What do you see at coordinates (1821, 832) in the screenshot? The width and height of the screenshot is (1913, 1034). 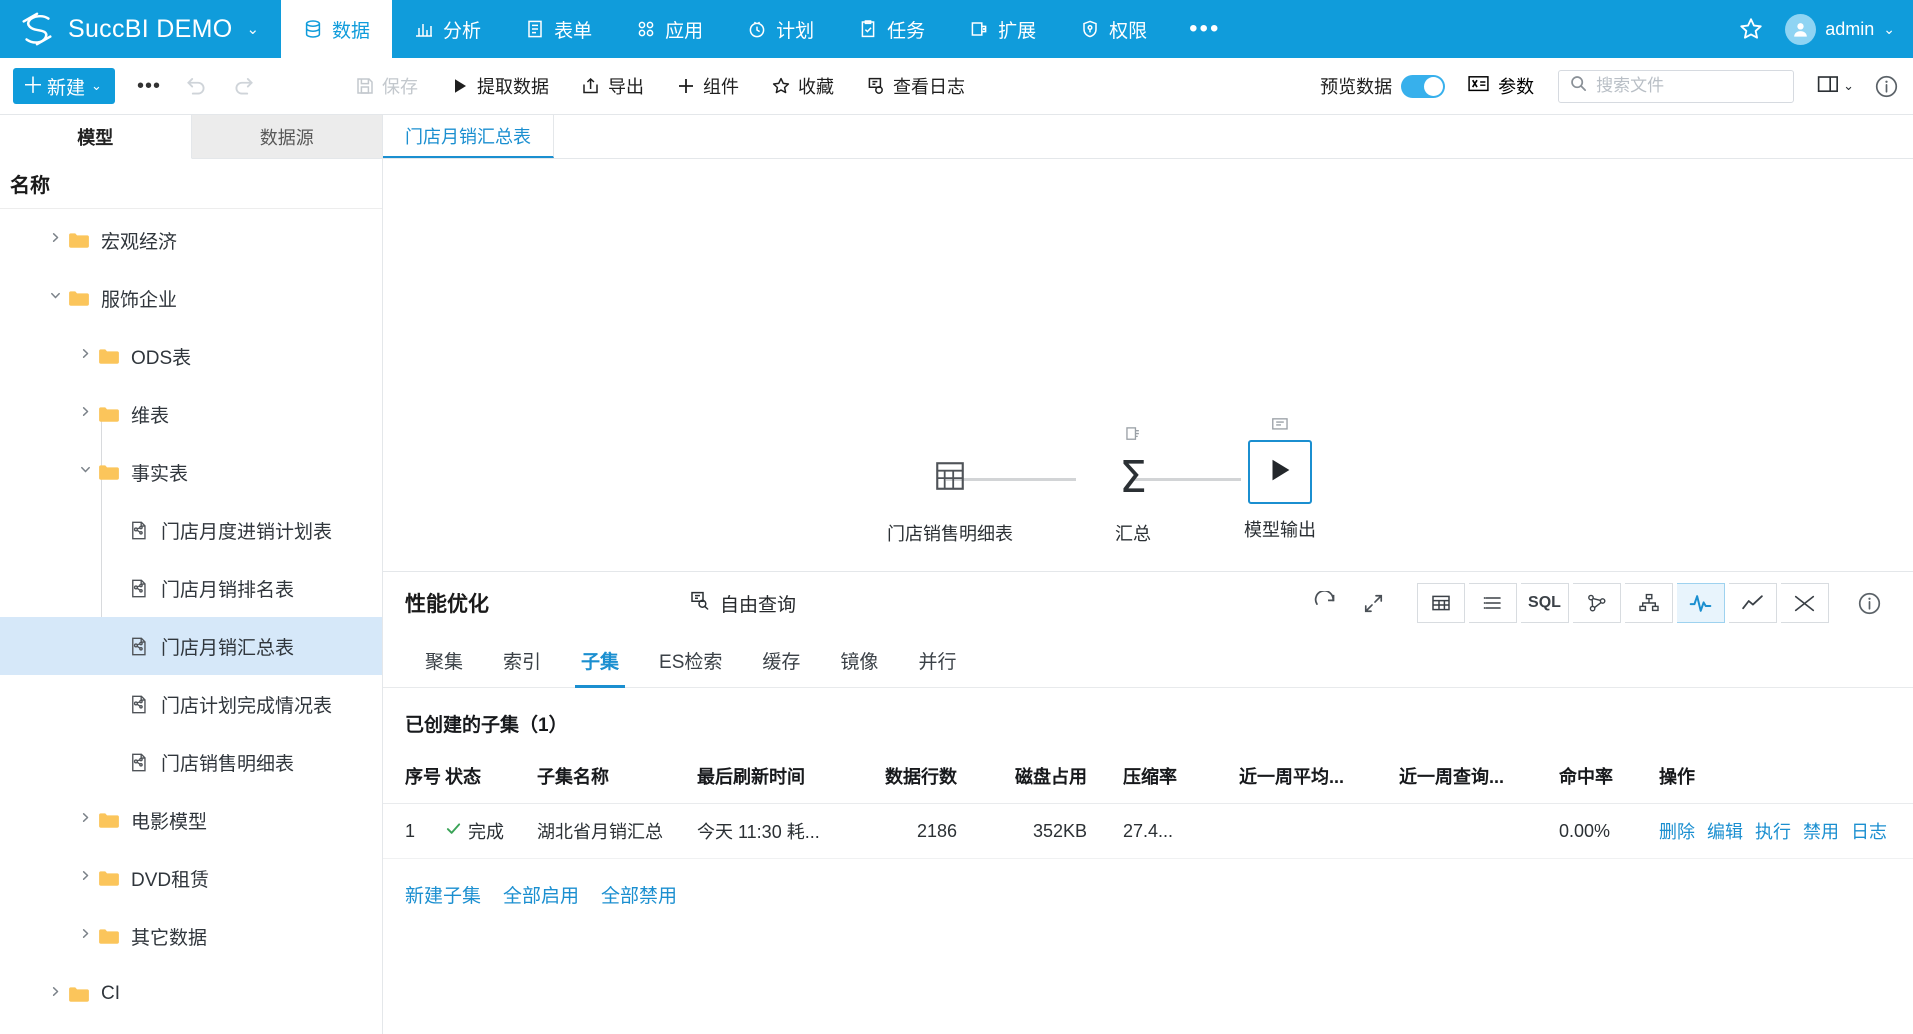 I see `row-action-link: 禁用` at bounding box center [1821, 832].